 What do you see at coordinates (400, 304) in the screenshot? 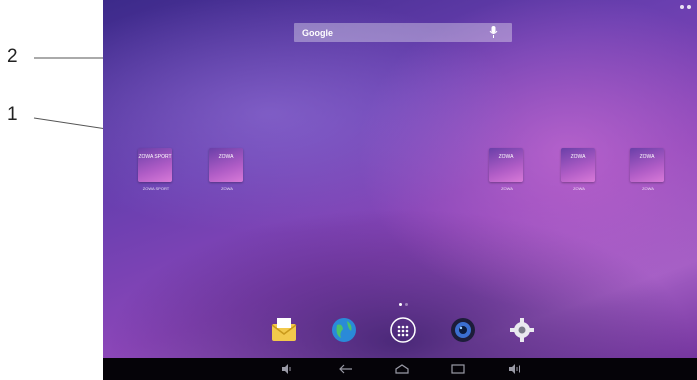
I see `page-dot-active` at bounding box center [400, 304].